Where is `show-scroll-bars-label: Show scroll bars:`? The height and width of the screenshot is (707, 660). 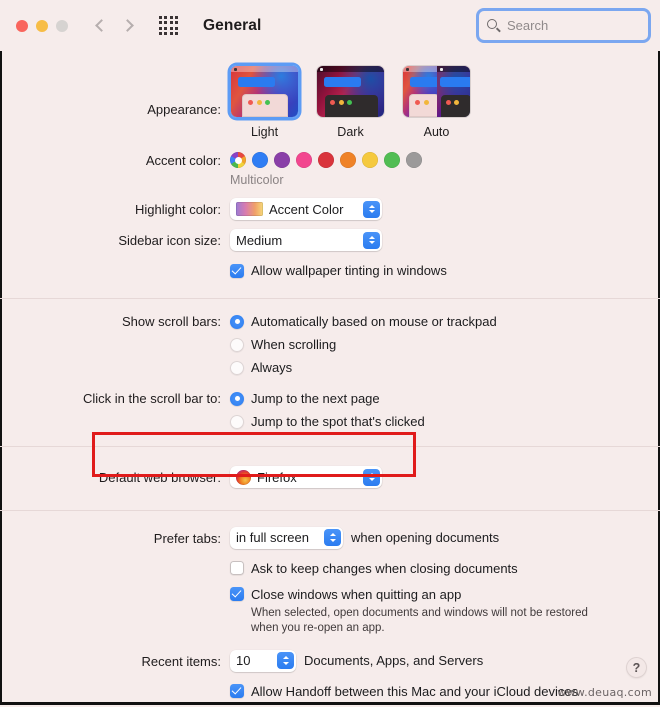
show-scroll-bars-label: Show scroll bars: is located at coordinates (171, 321).